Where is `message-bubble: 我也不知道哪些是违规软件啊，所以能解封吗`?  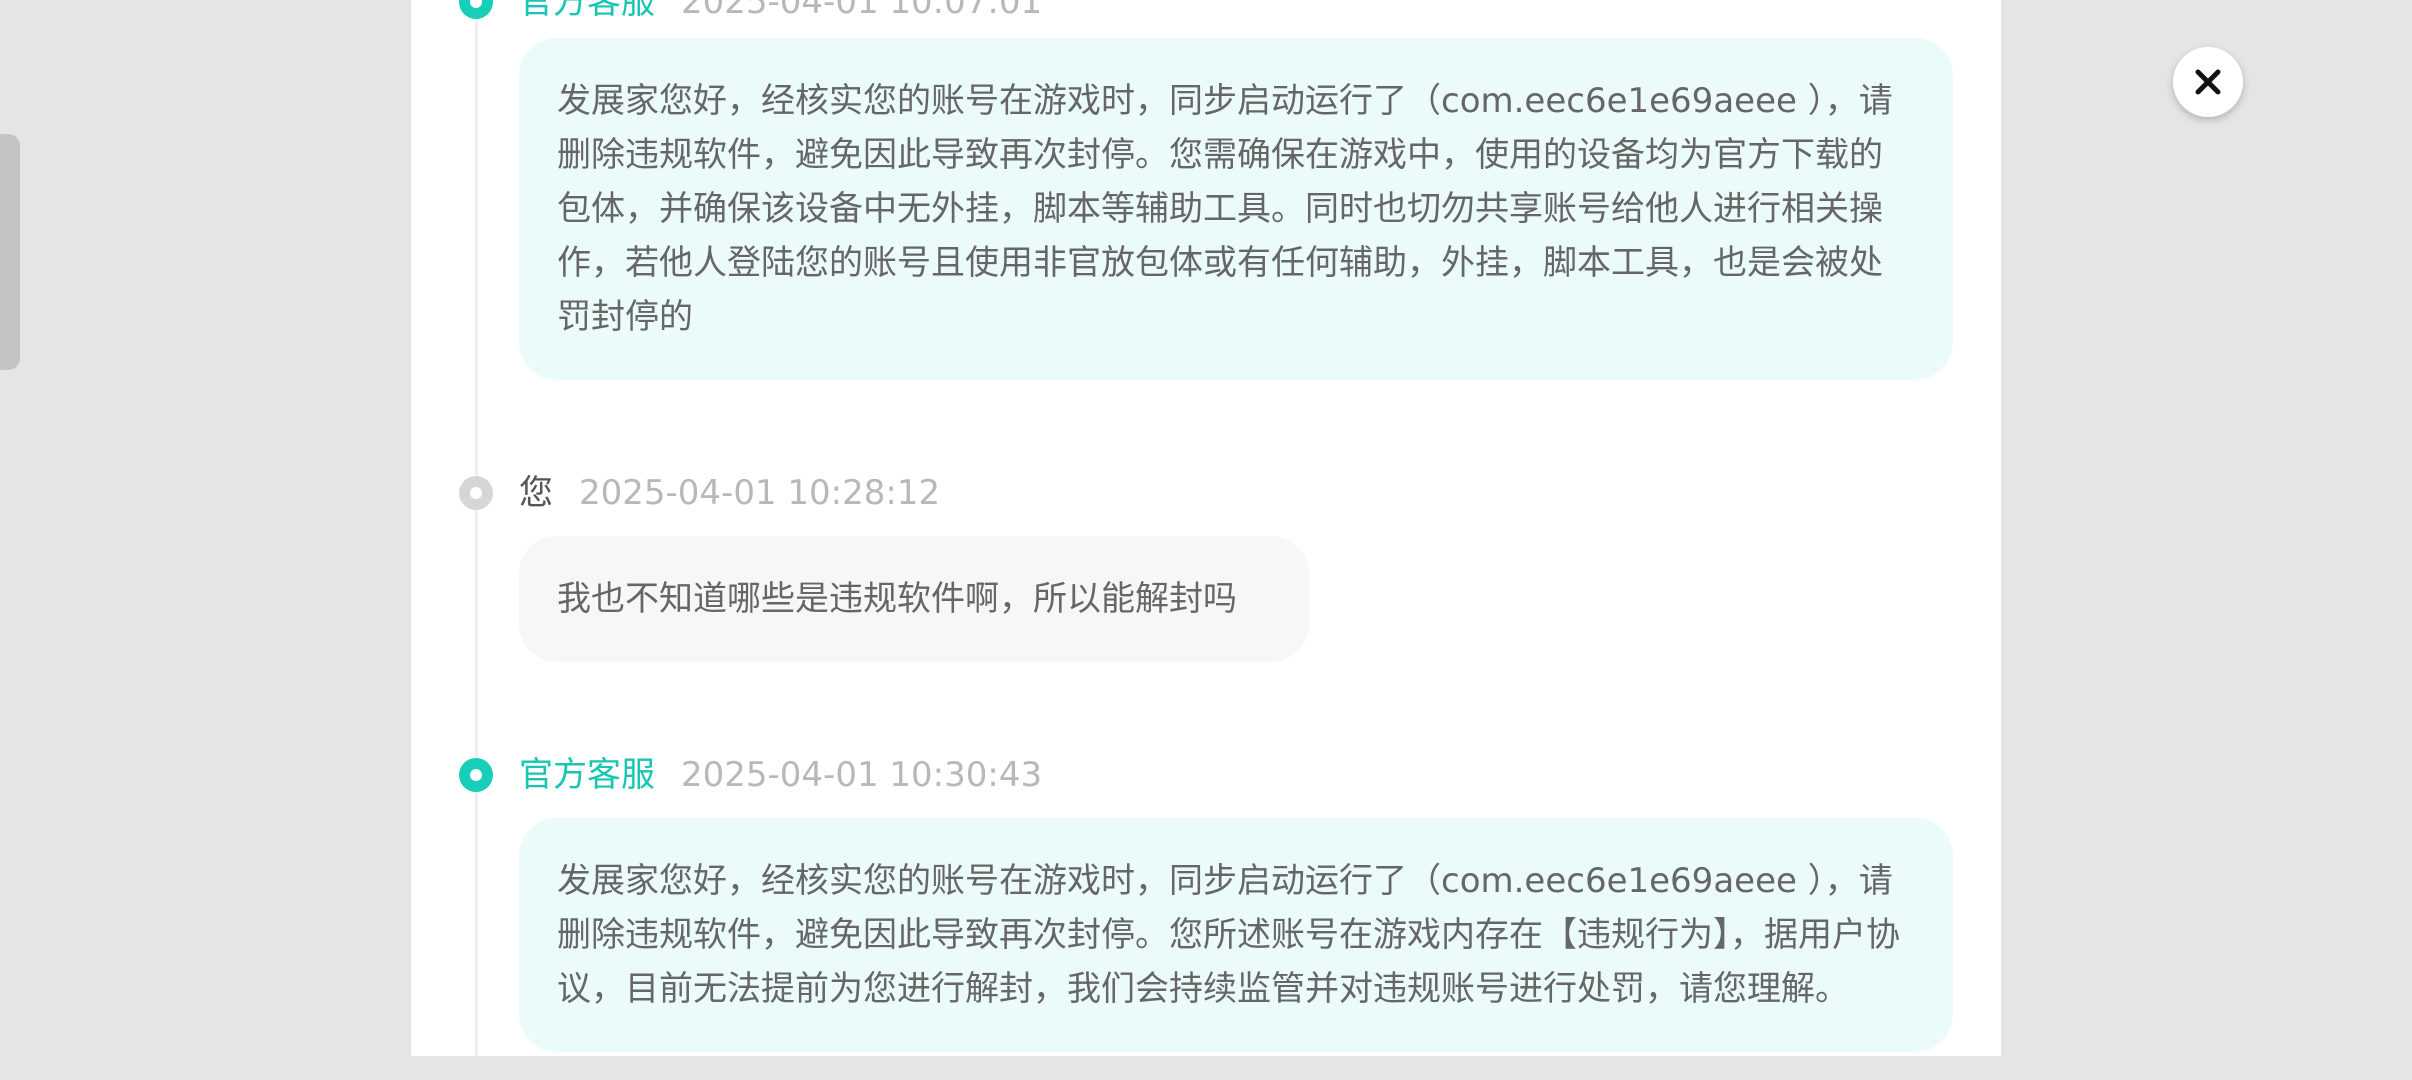
message-bubble: 我也不知道哪些是违规软件啊，所以能解封吗 is located at coordinates (914, 599).